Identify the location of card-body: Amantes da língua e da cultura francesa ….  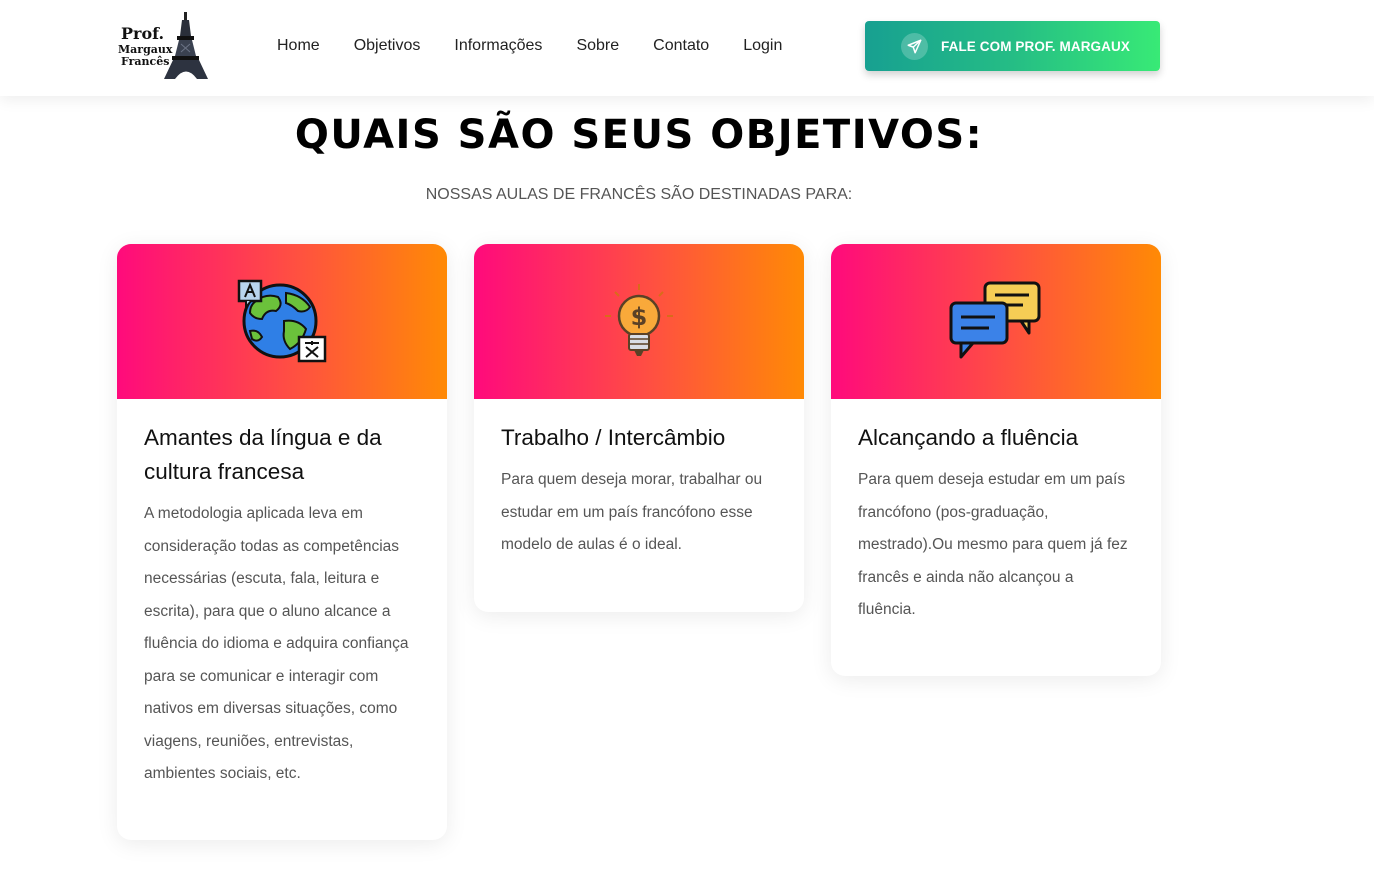
(282, 615).